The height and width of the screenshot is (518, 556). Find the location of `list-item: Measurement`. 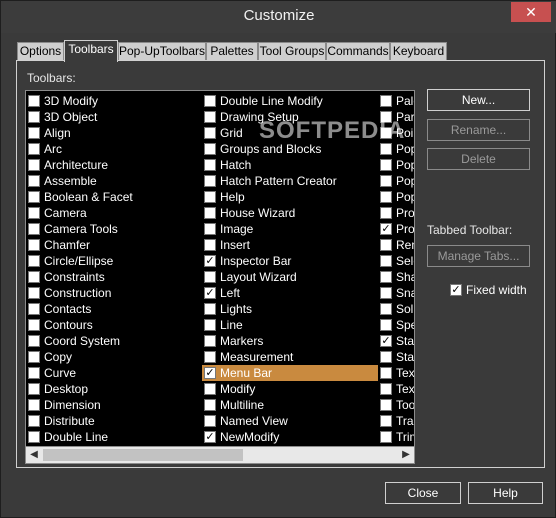

list-item: Measurement is located at coordinates (290, 357).